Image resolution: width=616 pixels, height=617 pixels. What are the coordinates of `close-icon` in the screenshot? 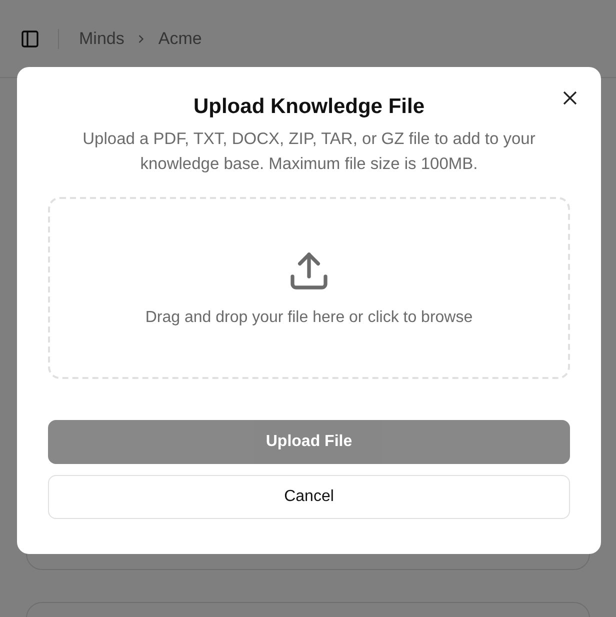 It's located at (570, 98).